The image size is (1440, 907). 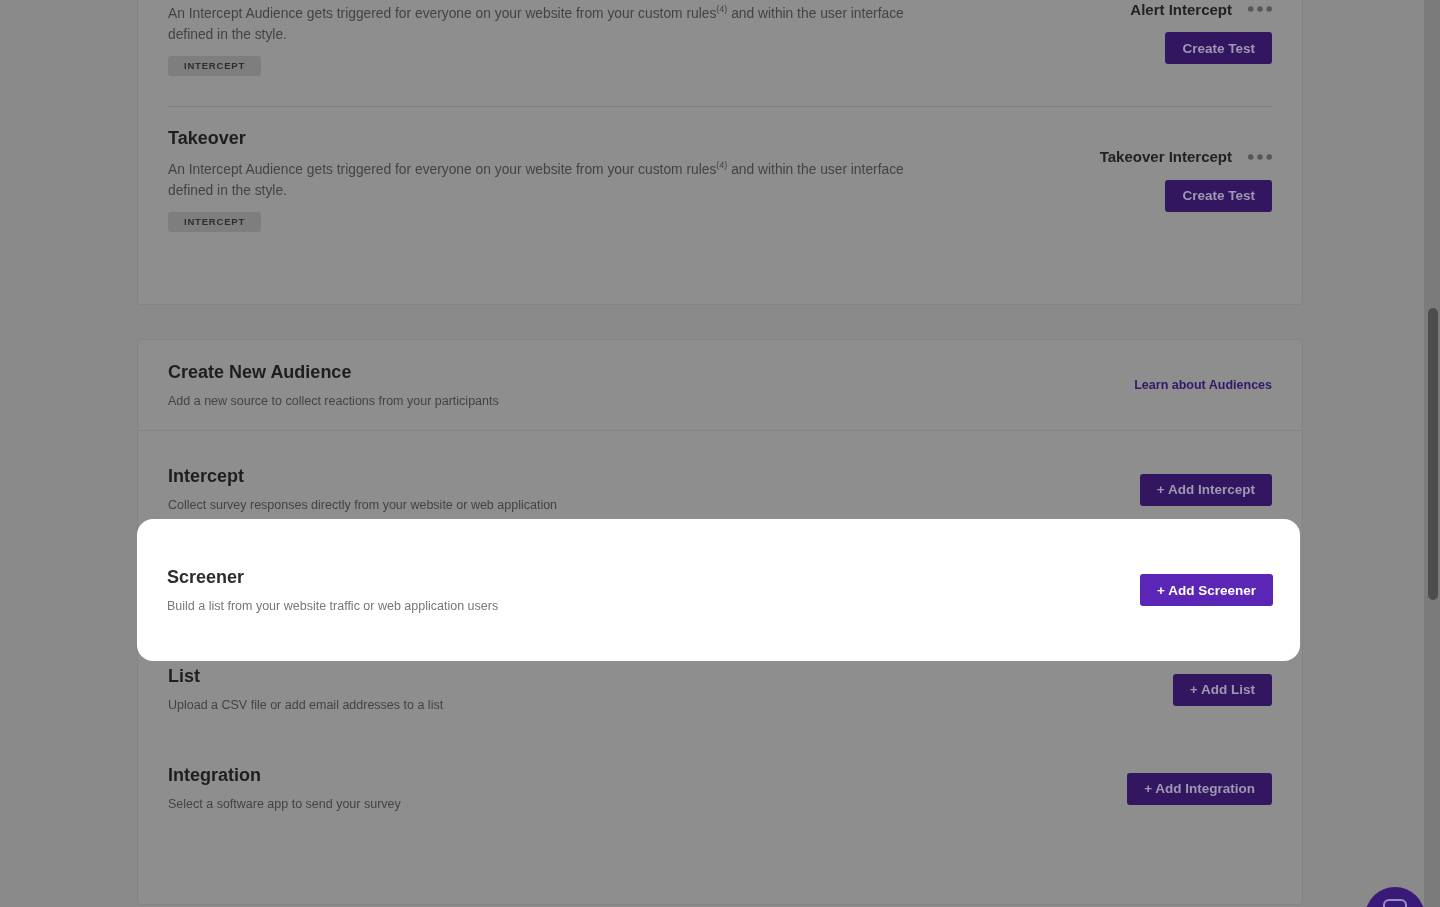 What do you see at coordinates (1203, 385) in the screenshot?
I see `learn-link: Learn about Audiences` at bounding box center [1203, 385].